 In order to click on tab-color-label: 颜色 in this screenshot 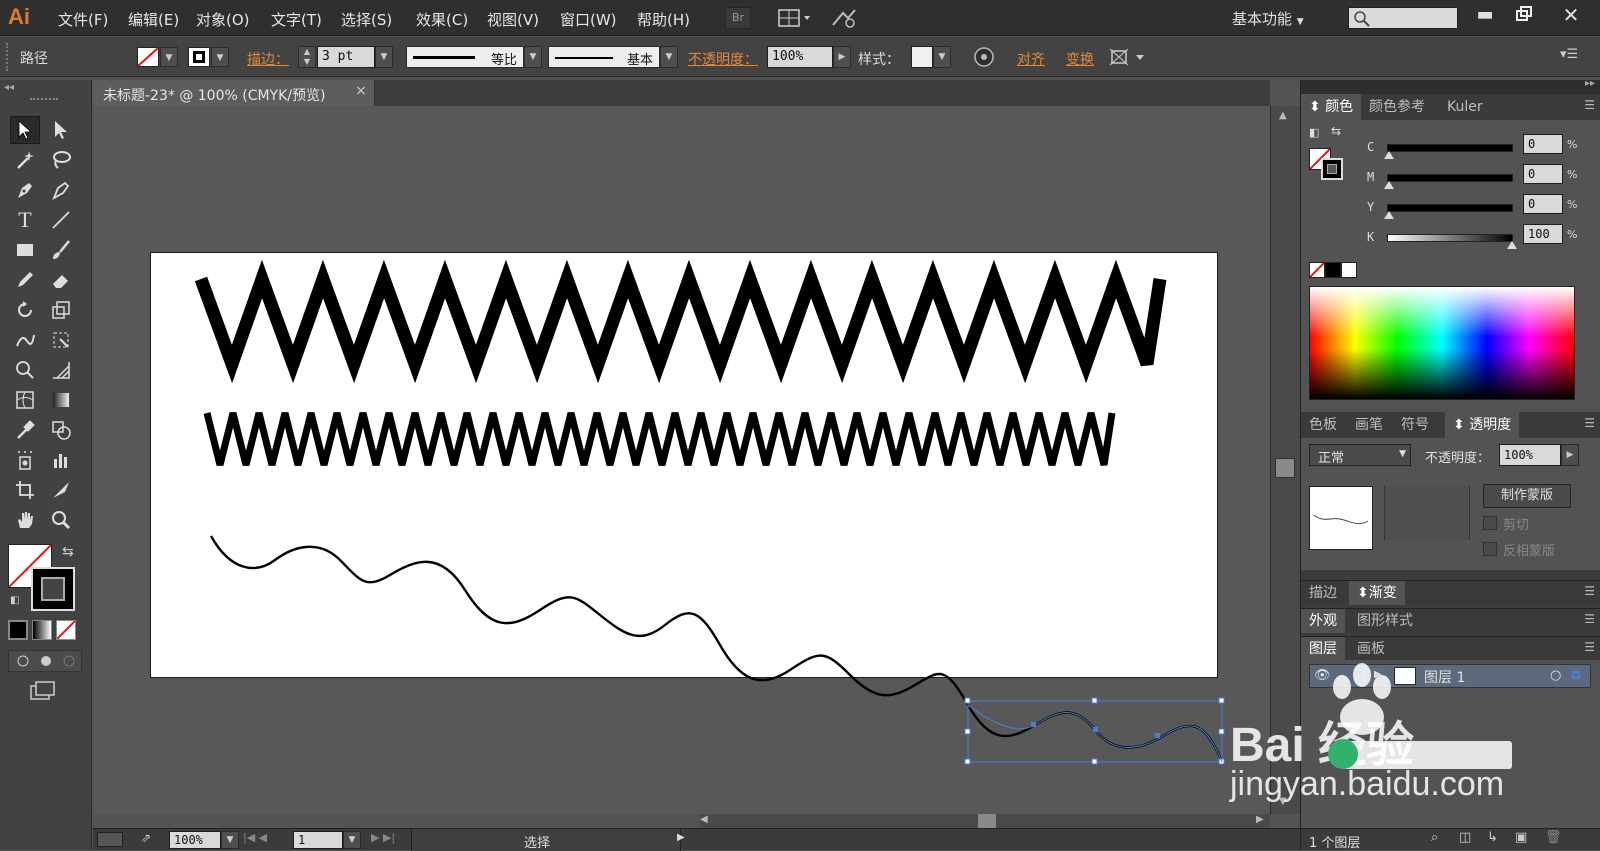, I will do `click(1339, 107)`.